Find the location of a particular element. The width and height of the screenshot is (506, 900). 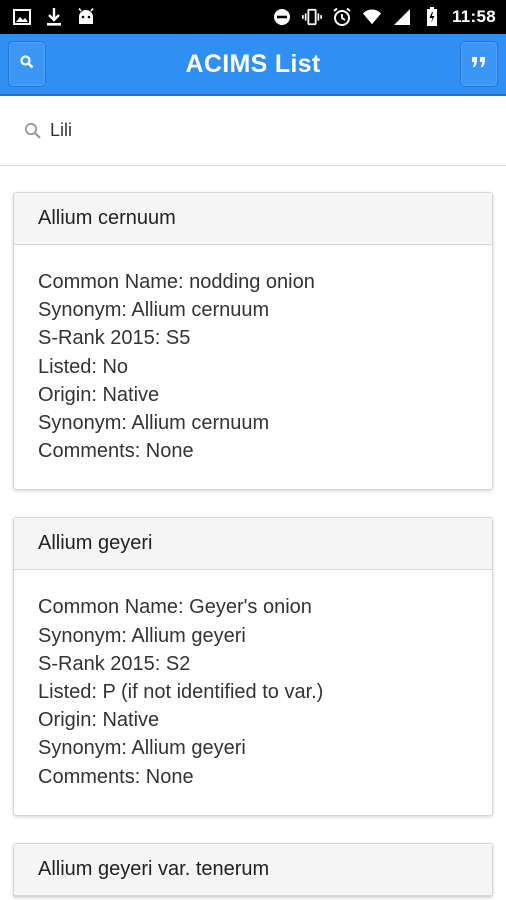

card-title: Allium geyeri var. tenerum is located at coordinates (253, 869).